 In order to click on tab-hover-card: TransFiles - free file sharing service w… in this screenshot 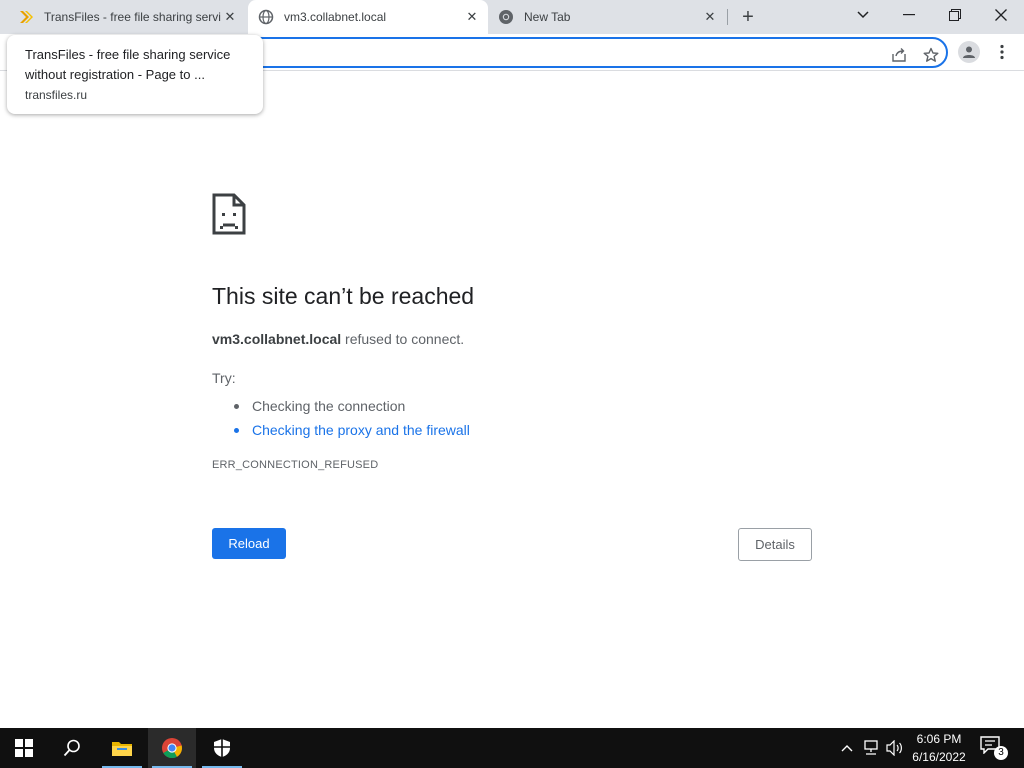, I will do `click(135, 74)`.